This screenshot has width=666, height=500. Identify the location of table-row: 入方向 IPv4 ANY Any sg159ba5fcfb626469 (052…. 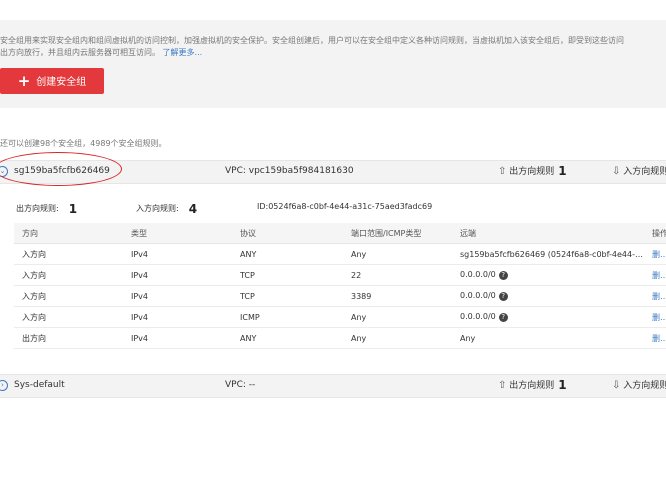
(340, 254).